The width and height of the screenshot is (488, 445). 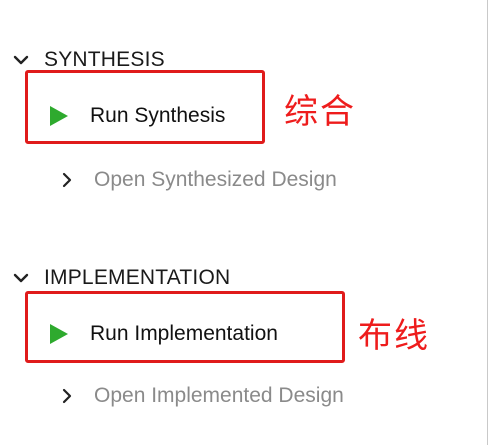 What do you see at coordinates (219, 395) in the screenshot?
I see `open-implemented-design-label: Open Implemented Design` at bounding box center [219, 395].